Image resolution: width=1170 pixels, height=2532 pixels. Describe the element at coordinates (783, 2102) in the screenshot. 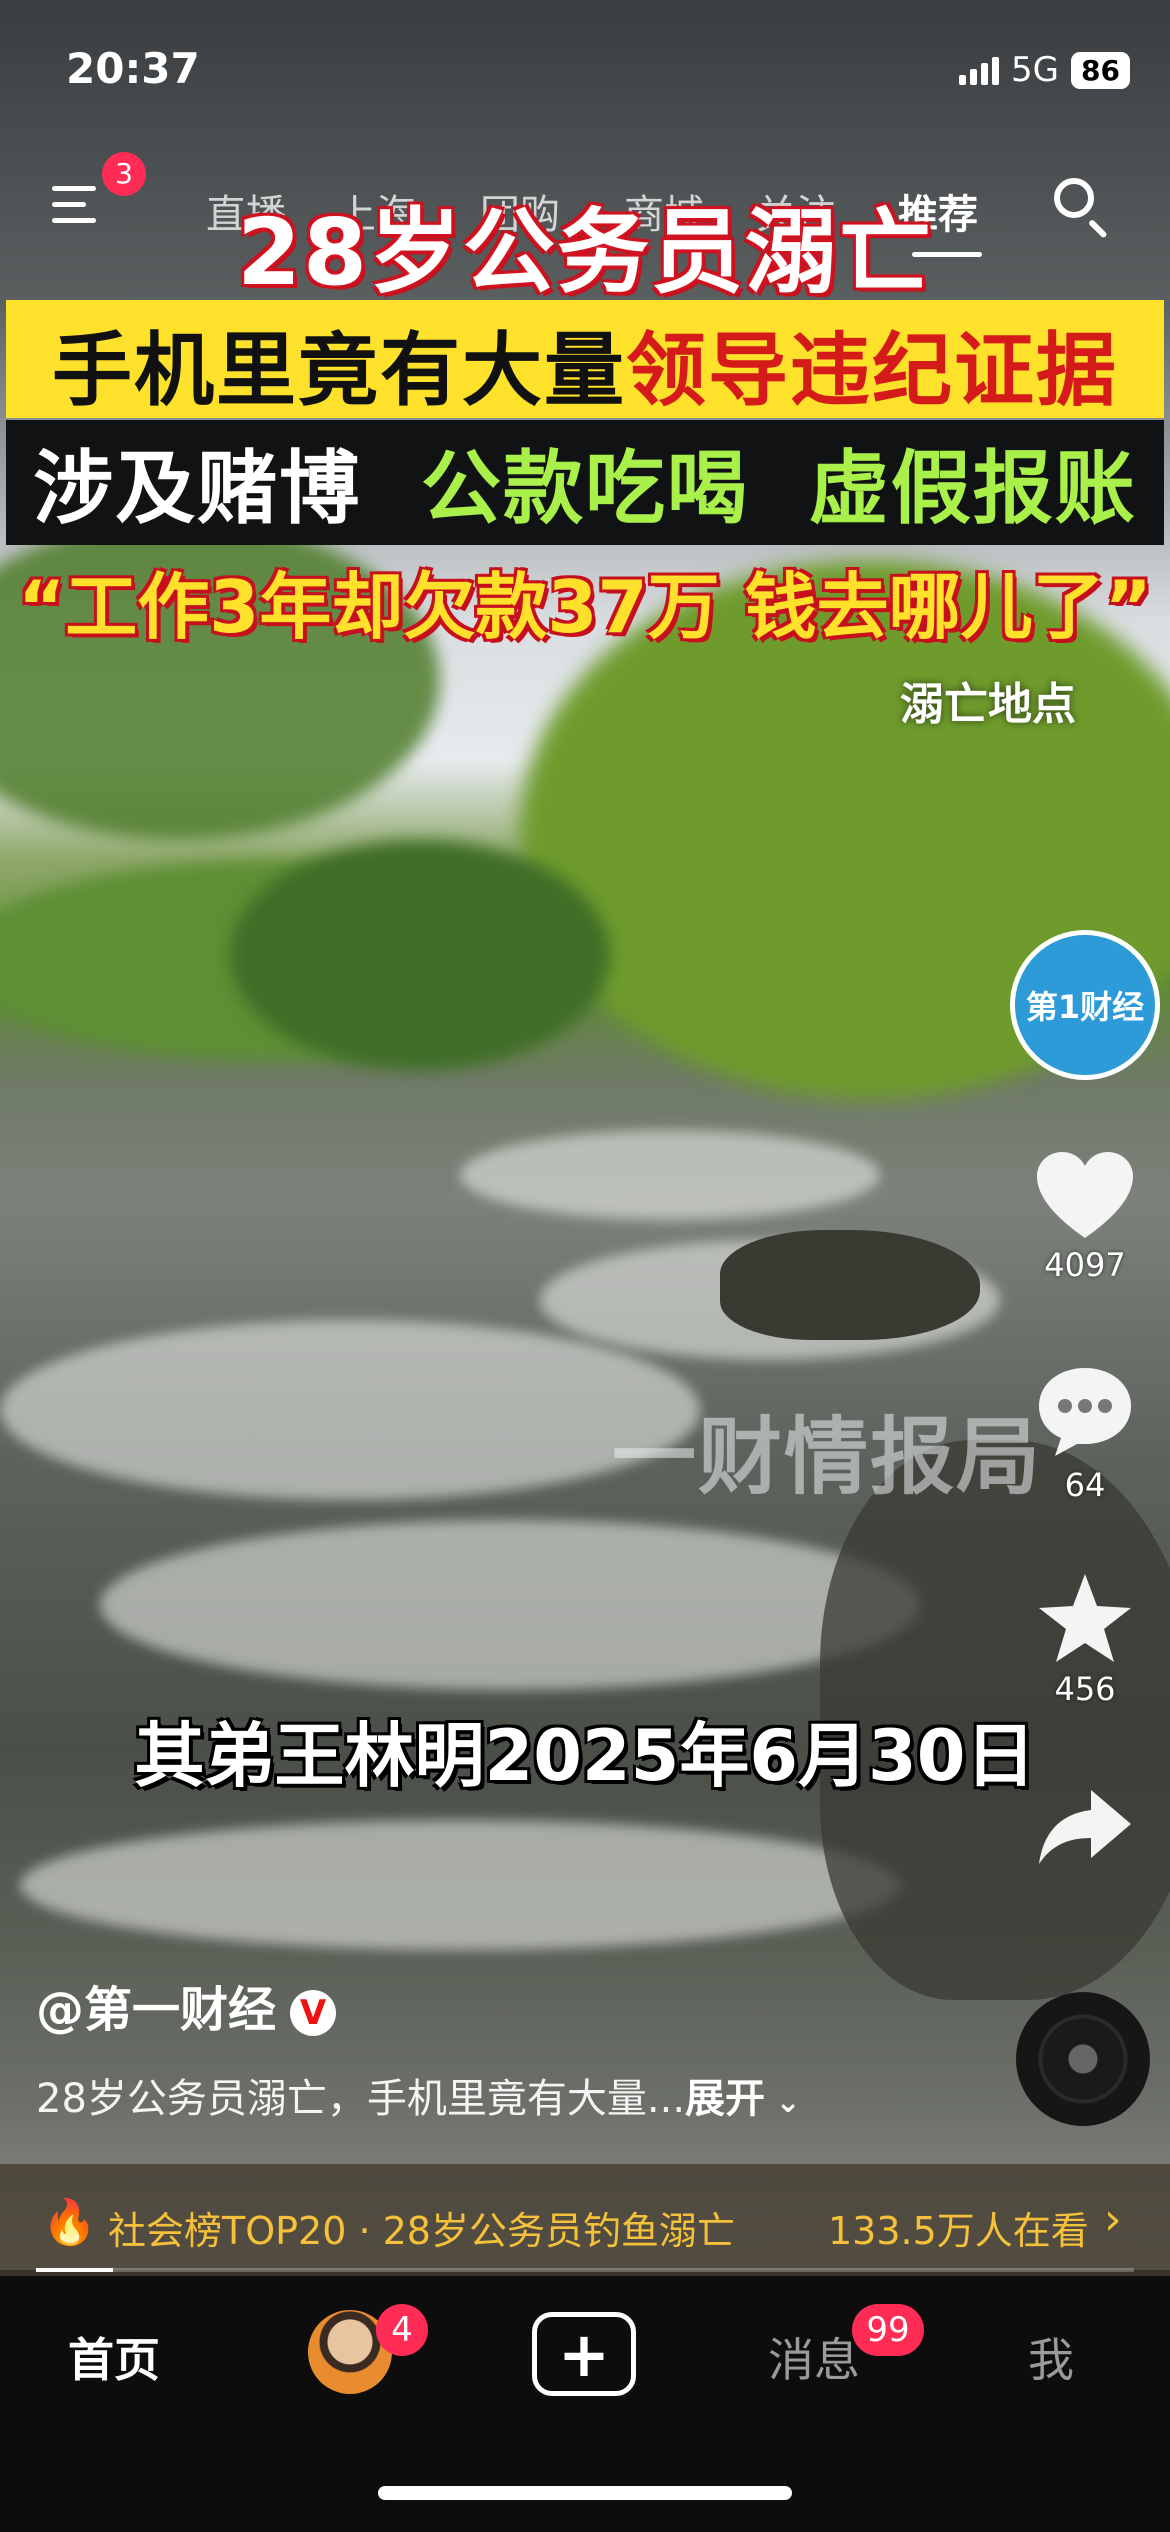

I see `chevron-down-icon: ⌄` at that location.